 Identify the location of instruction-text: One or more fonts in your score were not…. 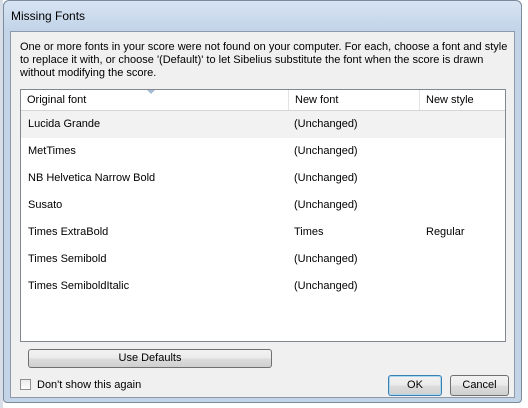
(264, 60).